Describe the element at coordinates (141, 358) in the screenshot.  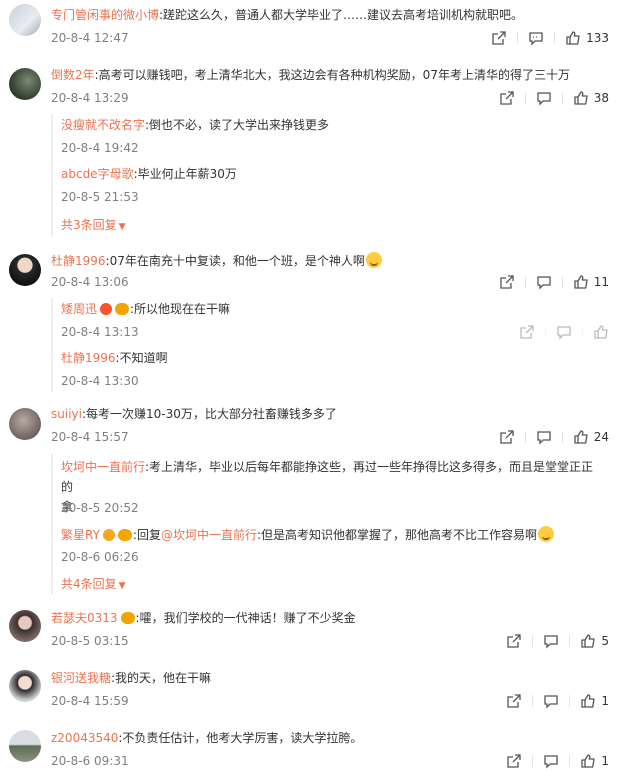
I see `reply-text: :不知道啊` at that location.